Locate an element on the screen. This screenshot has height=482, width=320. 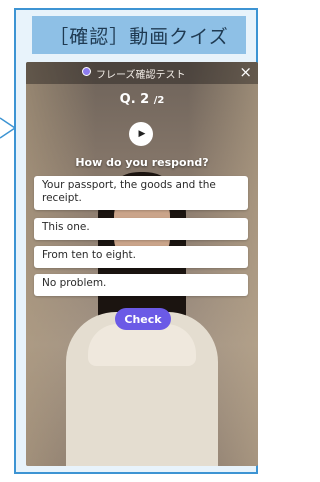
close-icon: × is located at coordinates (245, 72).